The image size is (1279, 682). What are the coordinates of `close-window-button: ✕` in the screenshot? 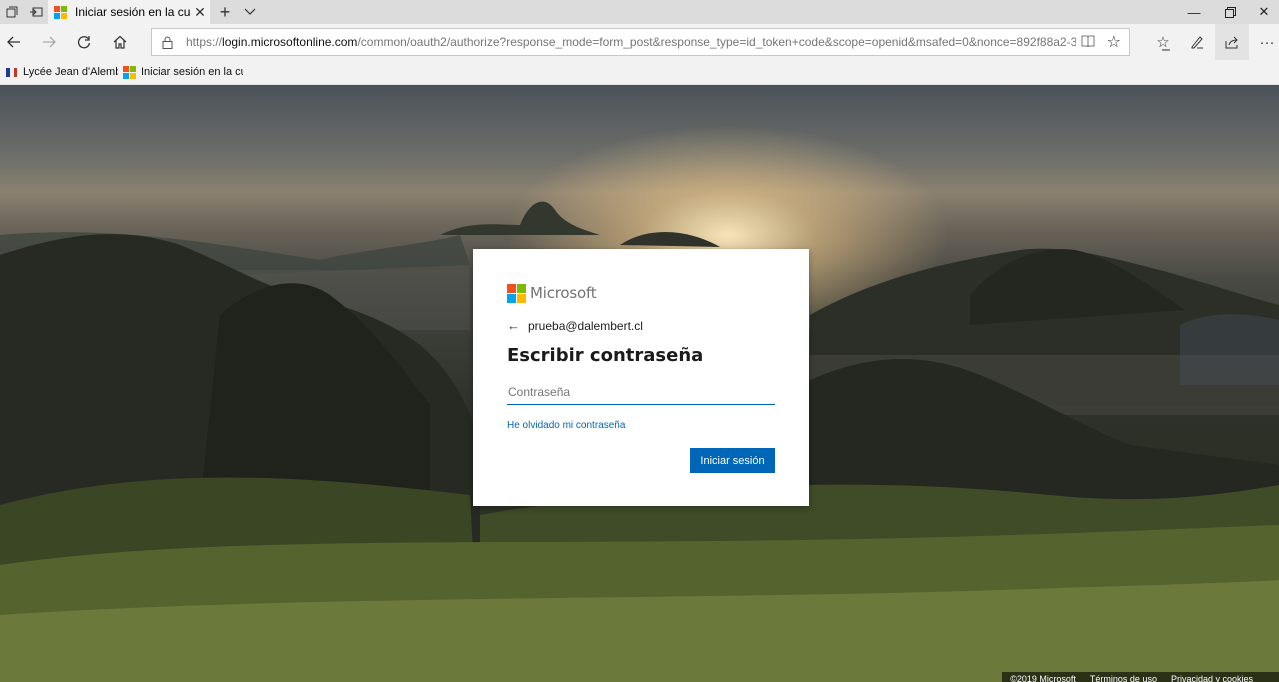 It's located at (1262, 12).